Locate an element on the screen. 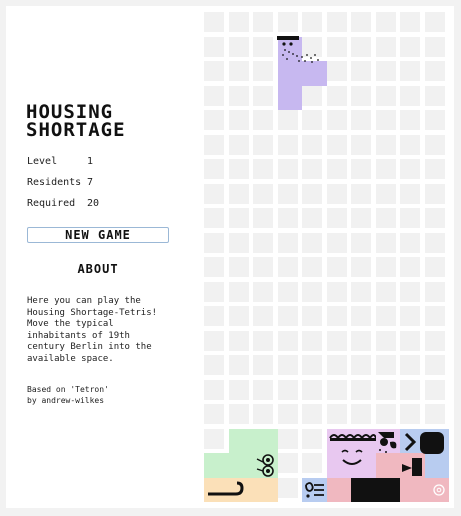 This screenshot has width=461, height=516. stat-residents: Residents 7 is located at coordinates (63, 187).